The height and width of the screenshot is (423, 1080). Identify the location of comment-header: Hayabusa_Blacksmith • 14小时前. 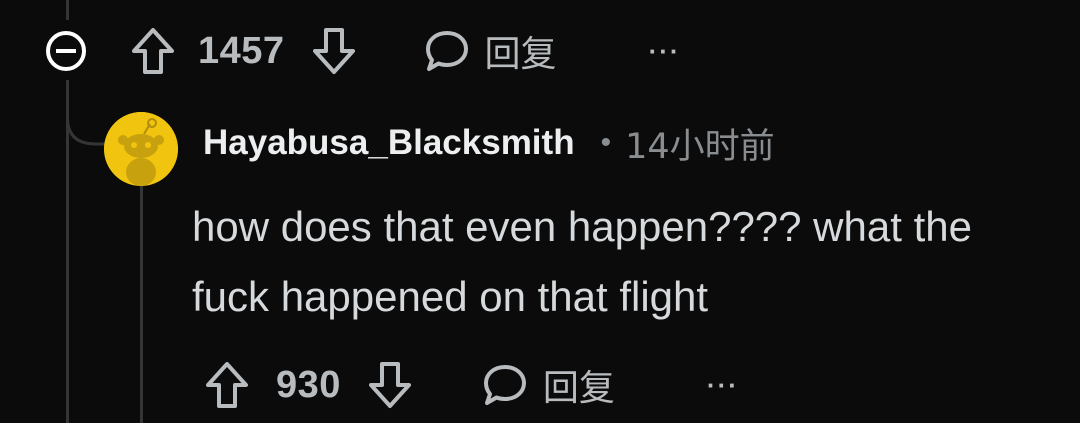
(489, 143).